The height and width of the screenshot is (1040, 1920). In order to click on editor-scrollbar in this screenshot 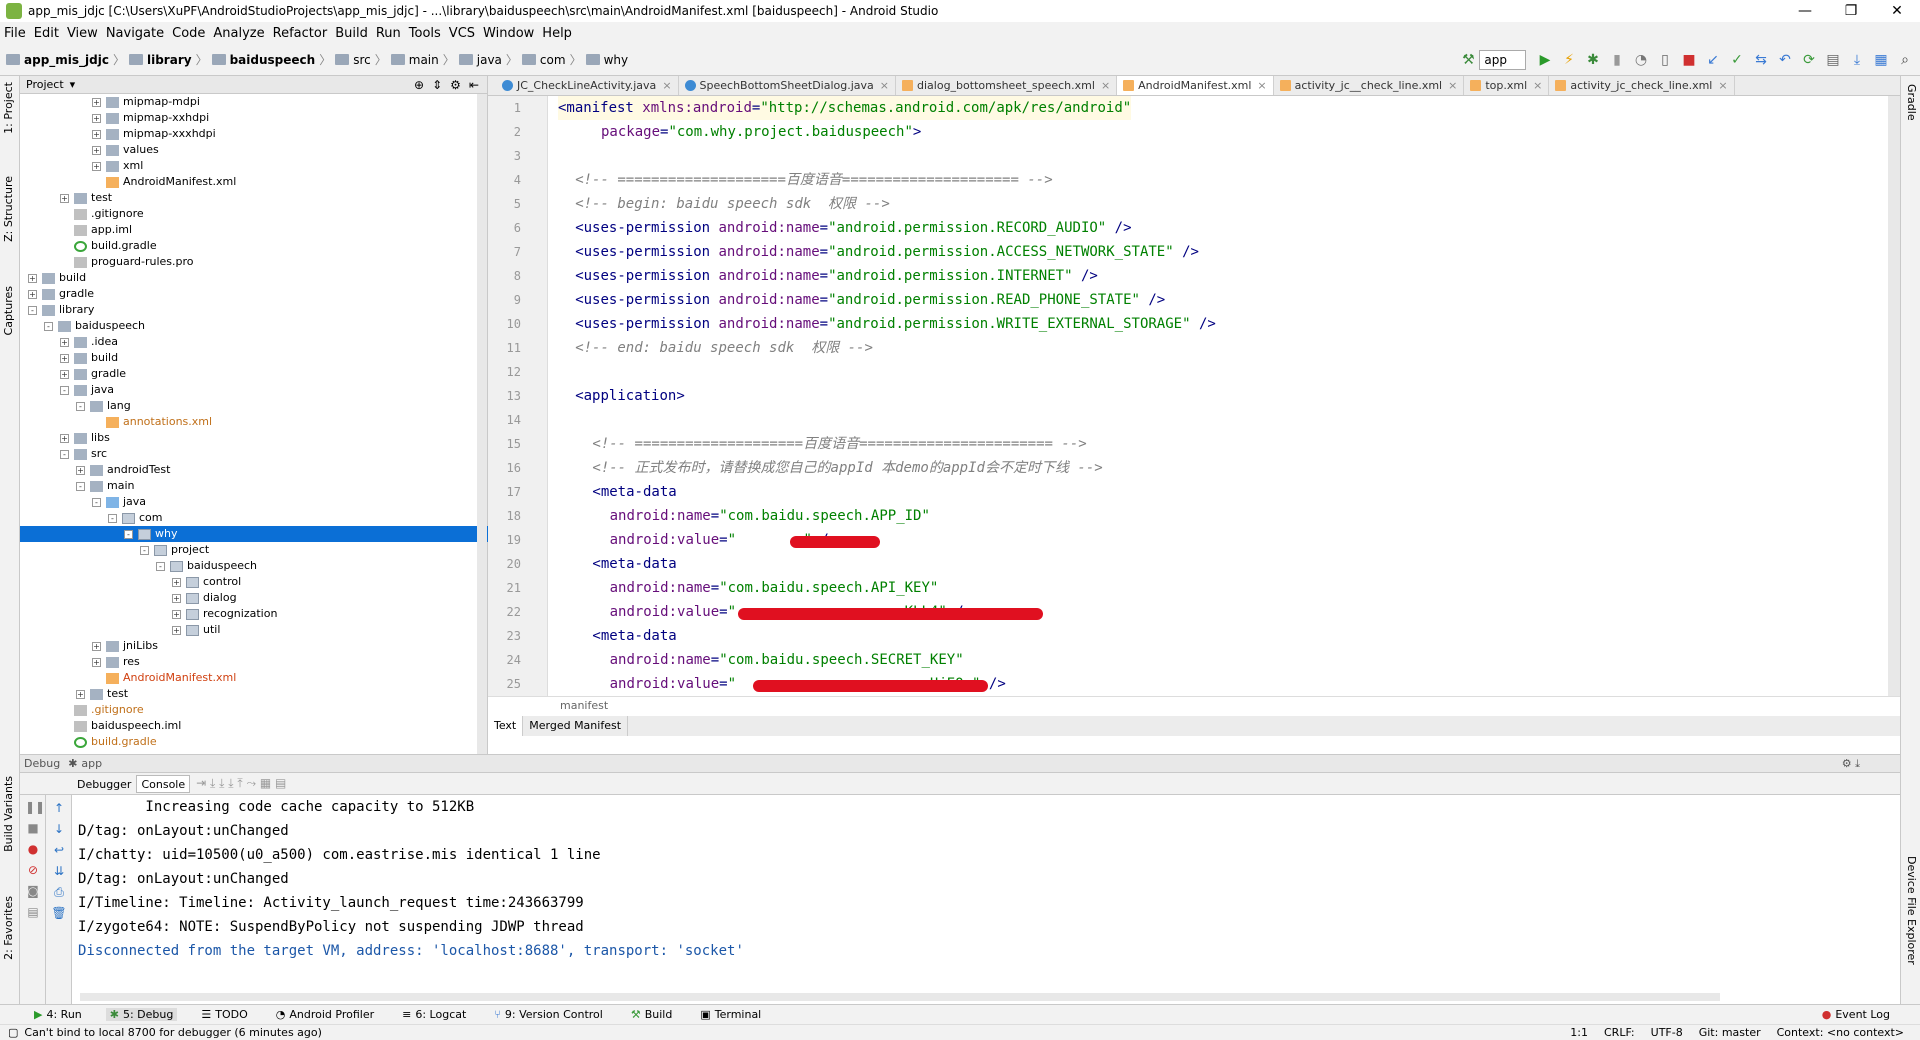, I will do `click(1894, 396)`.